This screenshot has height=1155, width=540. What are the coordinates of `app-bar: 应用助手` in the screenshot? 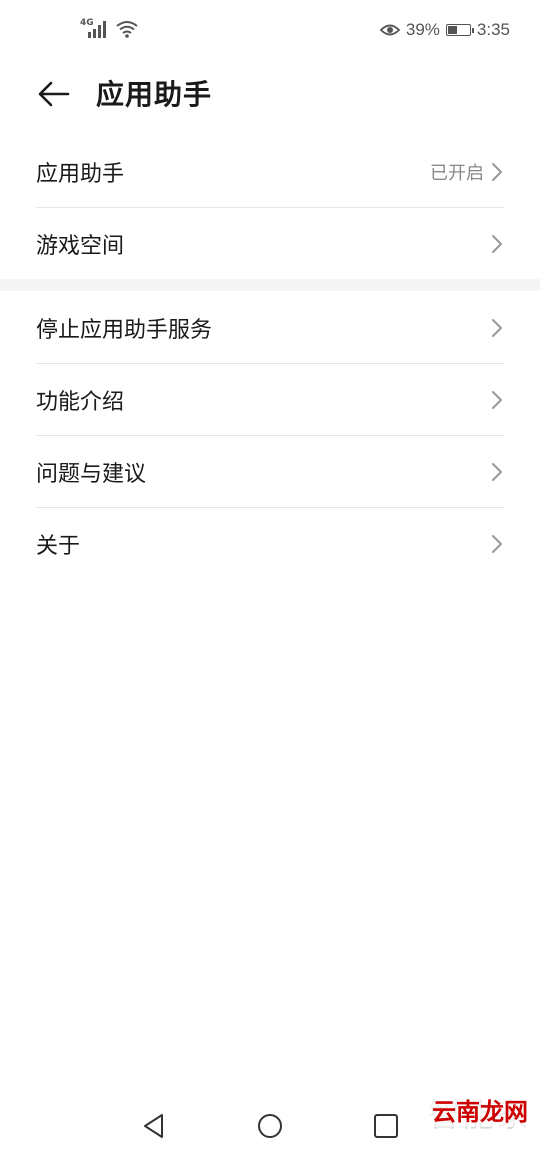 It's located at (270, 95).